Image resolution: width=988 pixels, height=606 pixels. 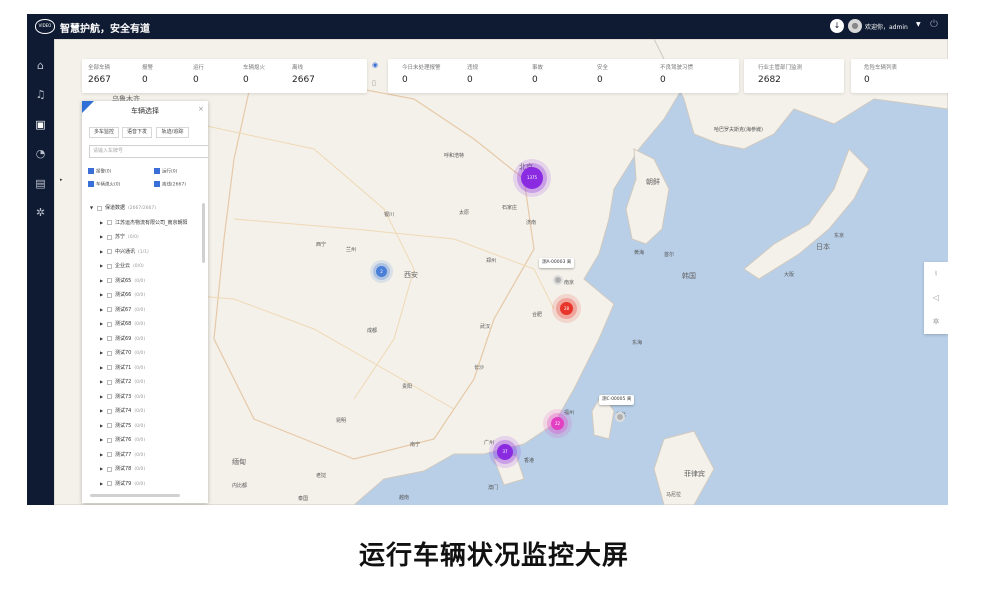 I want to click on tree-item: ▶ 测试68 (0/0), so click(x=145, y=324).